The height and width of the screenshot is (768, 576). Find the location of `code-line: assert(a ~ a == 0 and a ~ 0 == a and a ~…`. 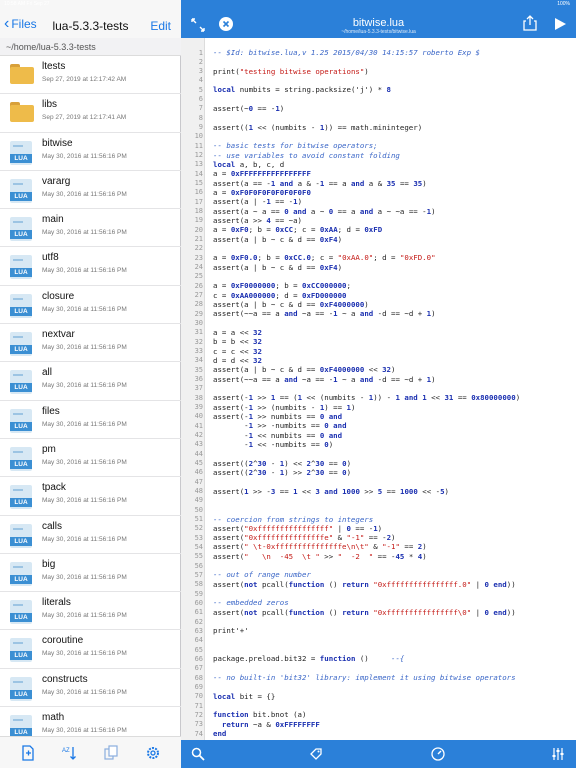

code-line: assert(a ~ a == 0 and a ~ 0 == a and a ~… is located at coordinates (324, 211).